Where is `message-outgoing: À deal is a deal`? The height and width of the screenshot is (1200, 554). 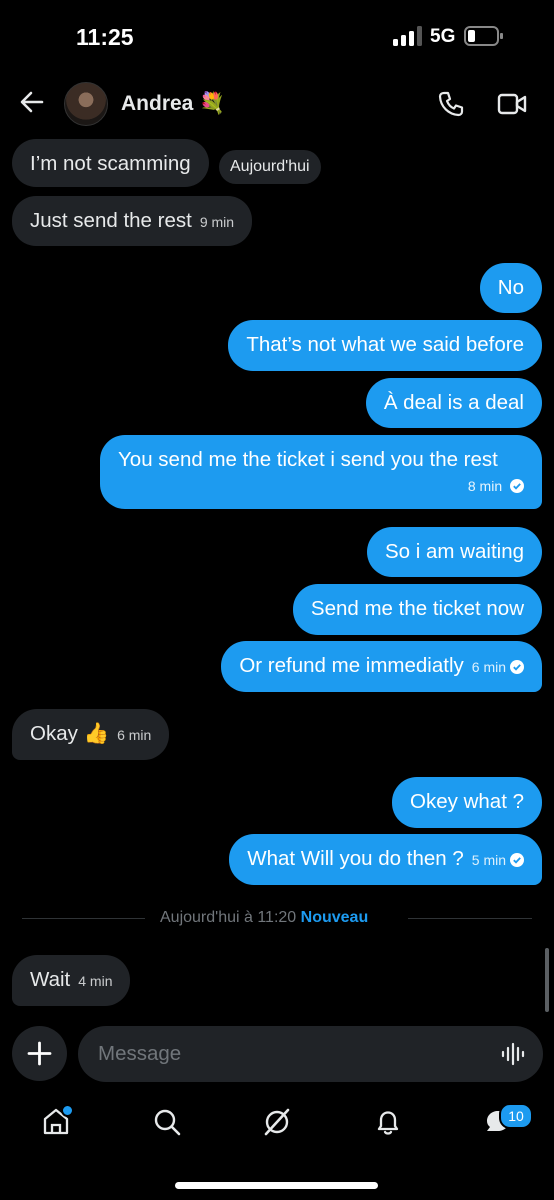
message-outgoing: À deal is a deal is located at coordinates (453, 403).